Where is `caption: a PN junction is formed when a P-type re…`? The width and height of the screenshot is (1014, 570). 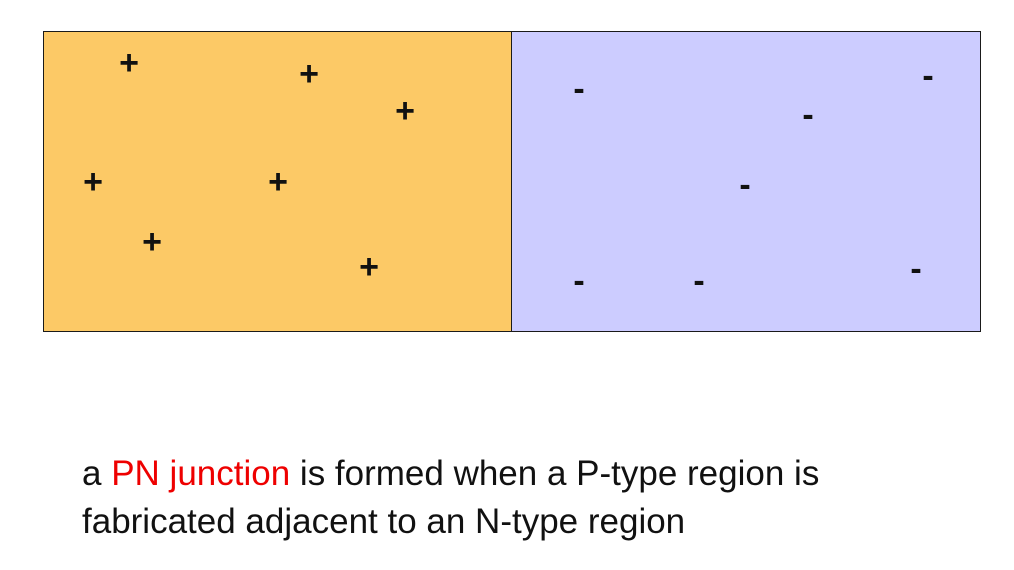
caption: a PN junction is formed when a P-type re… is located at coordinates (532, 498).